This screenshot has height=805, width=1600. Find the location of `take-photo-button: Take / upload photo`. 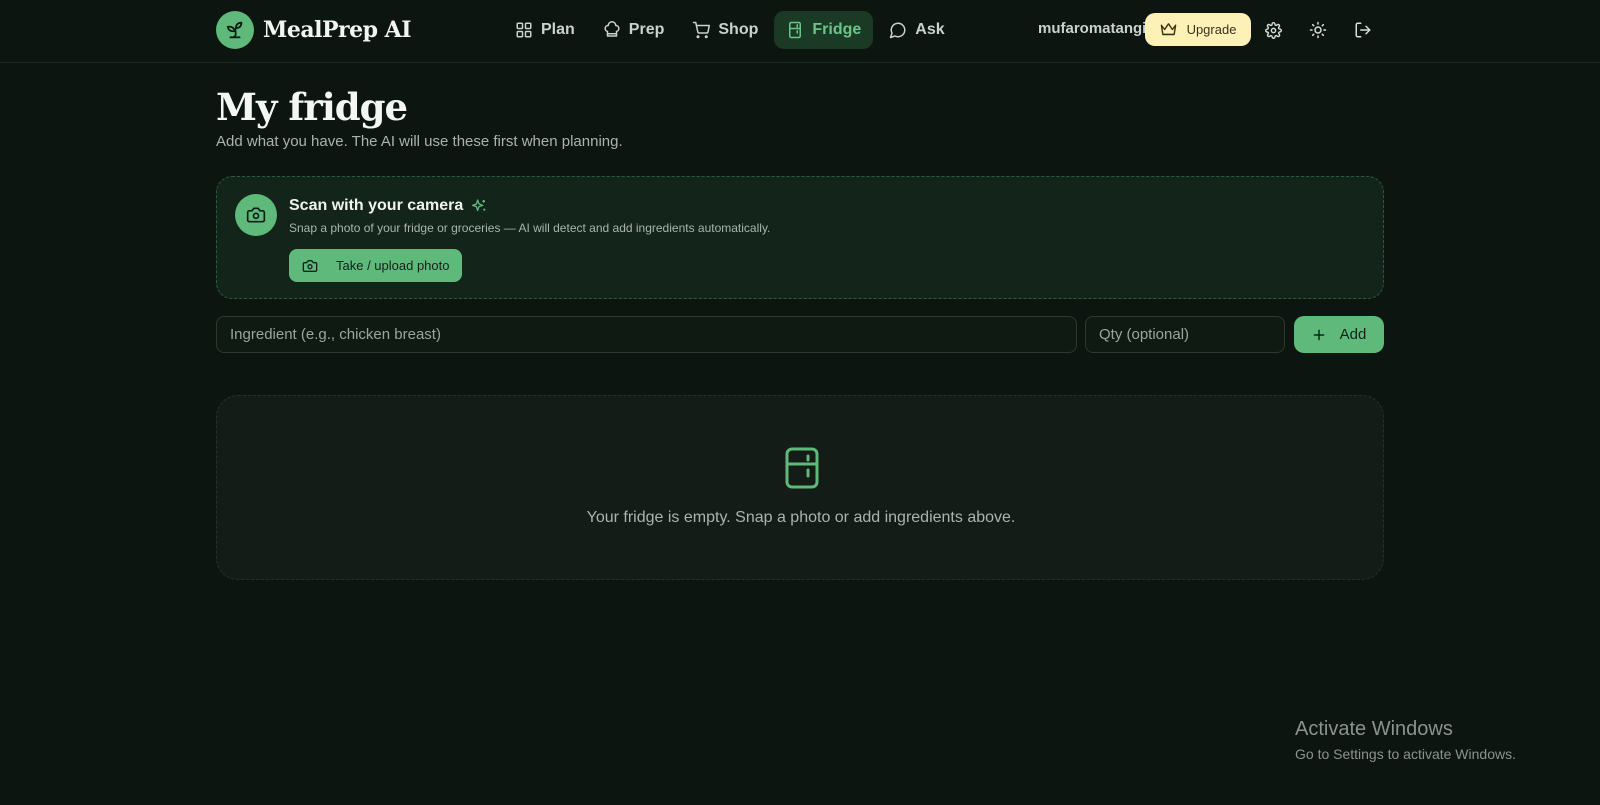

take-photo-button: Take / upload photo is located at coordinates (375, 265).